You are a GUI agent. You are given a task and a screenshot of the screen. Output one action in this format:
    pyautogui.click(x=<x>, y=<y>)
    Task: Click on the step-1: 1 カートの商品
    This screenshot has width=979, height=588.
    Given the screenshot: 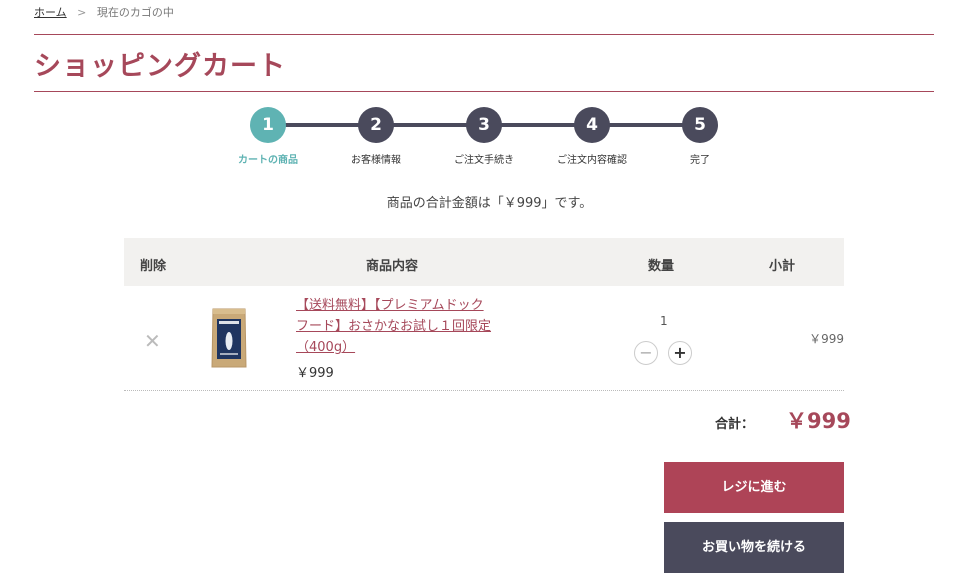 What is the action you would take?
    pyautogui.click(x=268, y=136)
    